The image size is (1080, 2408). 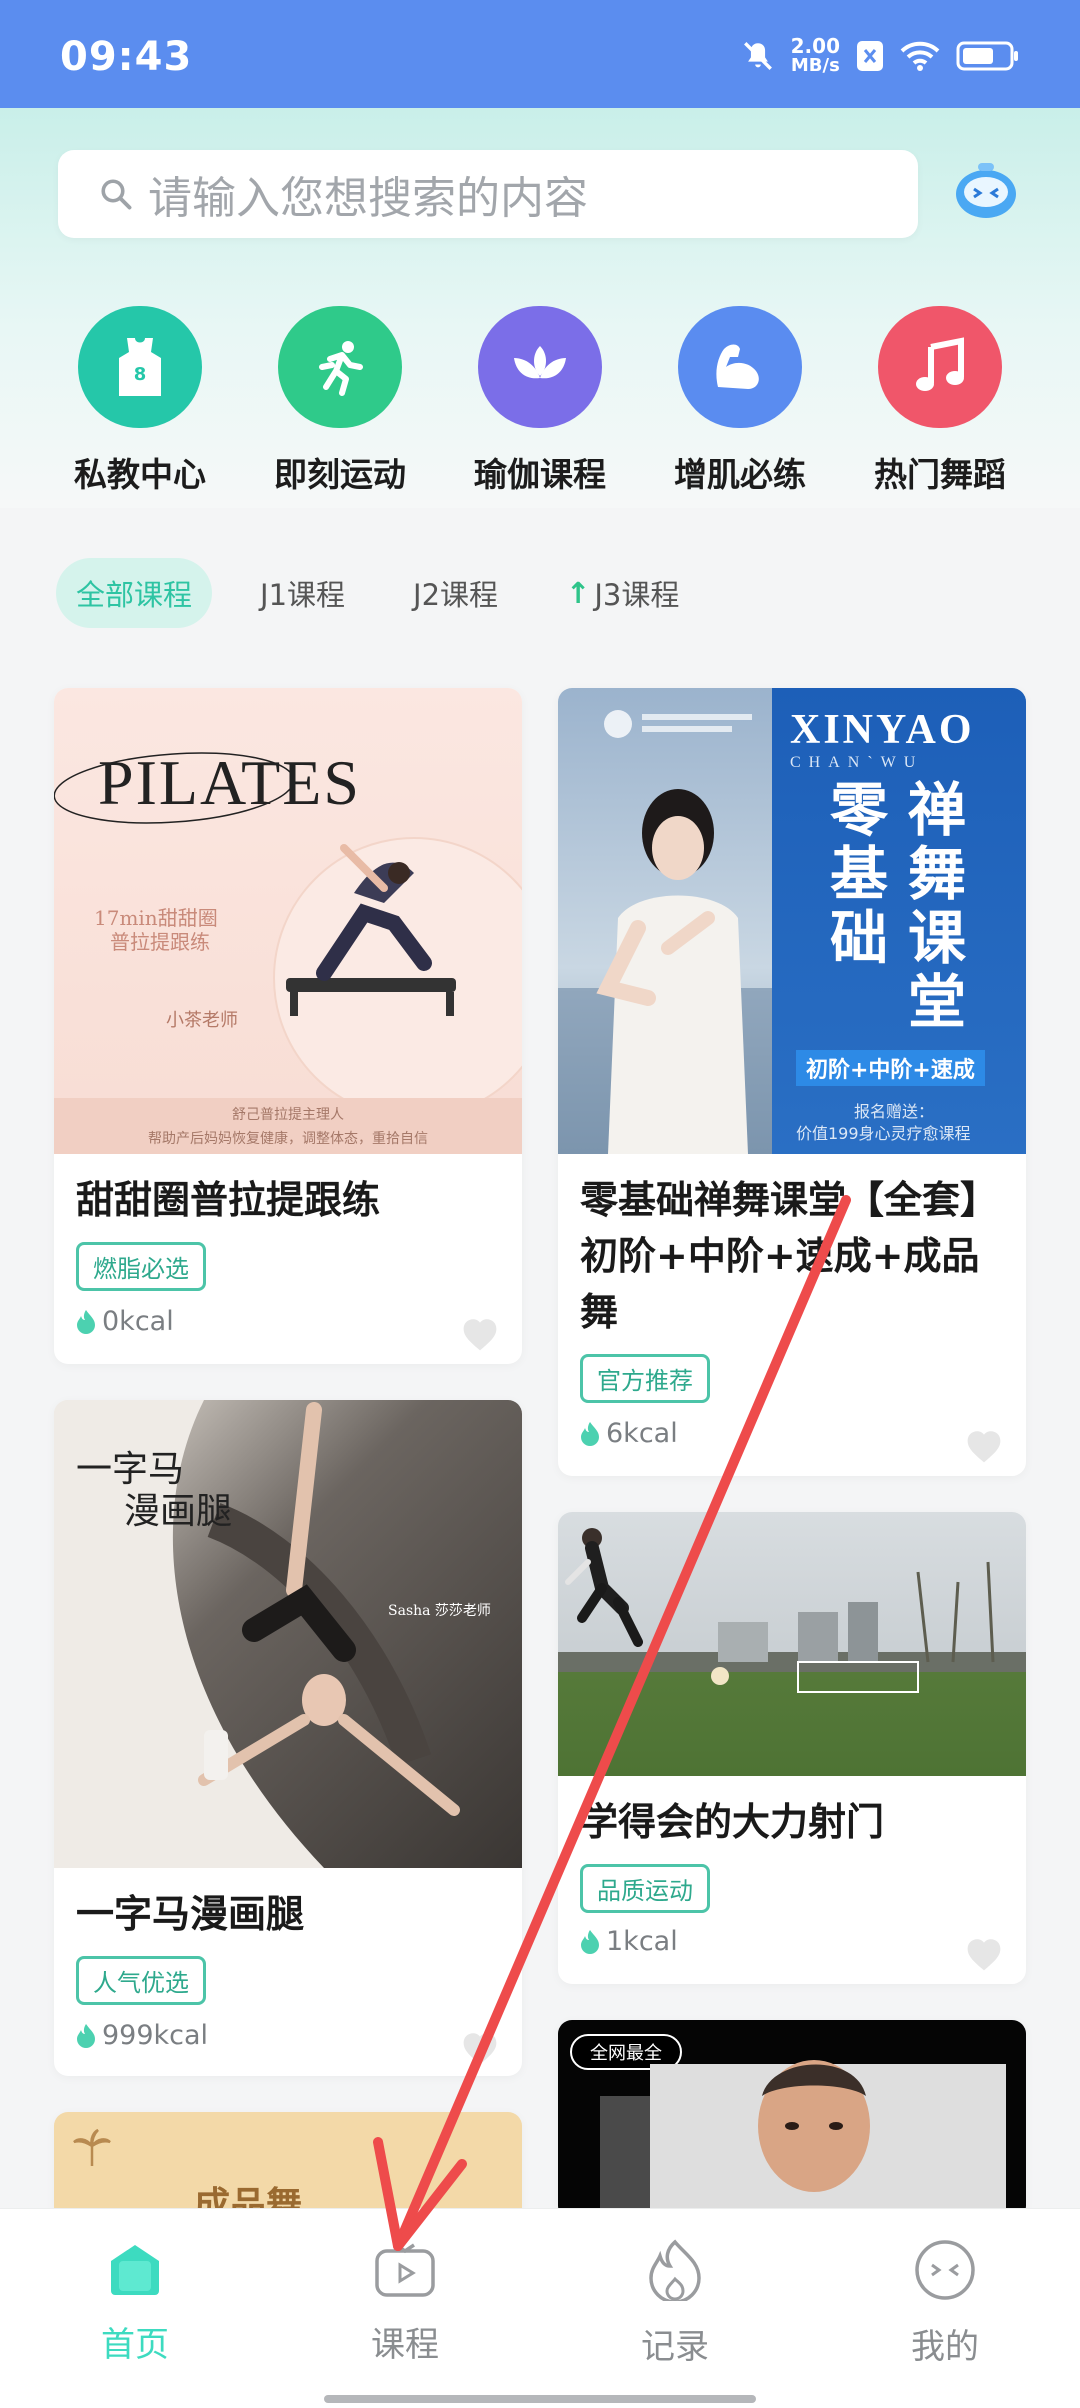 What do you see at coordinates (882, 730) in the screenshot?
I see `thumb-brand: XINYAO` at bounding box center [882, 730].